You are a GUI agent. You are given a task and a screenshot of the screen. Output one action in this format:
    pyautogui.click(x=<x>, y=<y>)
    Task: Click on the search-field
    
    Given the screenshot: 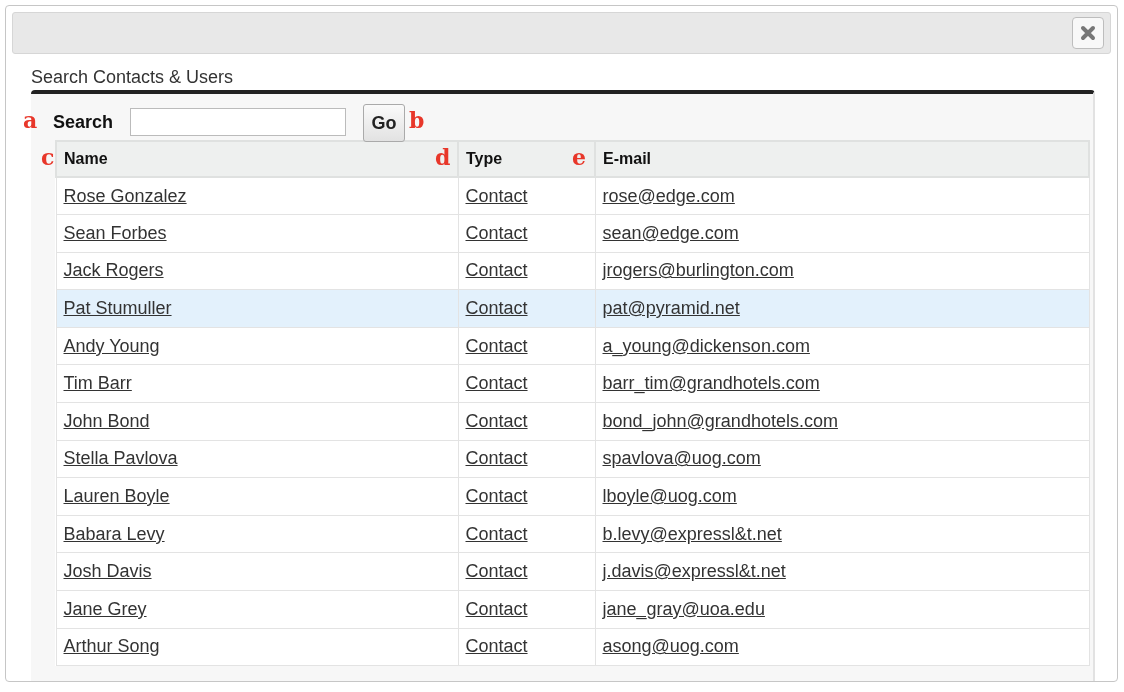 What is the action you would take?
    pyautogui.click(x=238, y=122)
    